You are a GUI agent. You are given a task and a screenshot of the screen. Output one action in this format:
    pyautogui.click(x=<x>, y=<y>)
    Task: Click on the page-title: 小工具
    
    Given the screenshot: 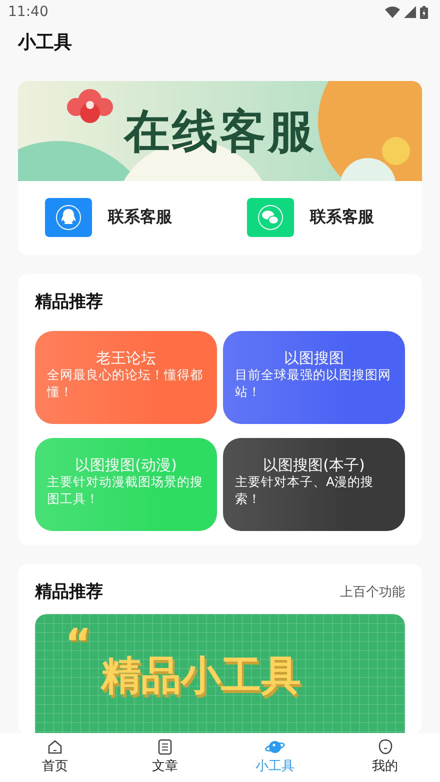 What is the action you would take?
    pyautogui.click(x=44, y=42)
    